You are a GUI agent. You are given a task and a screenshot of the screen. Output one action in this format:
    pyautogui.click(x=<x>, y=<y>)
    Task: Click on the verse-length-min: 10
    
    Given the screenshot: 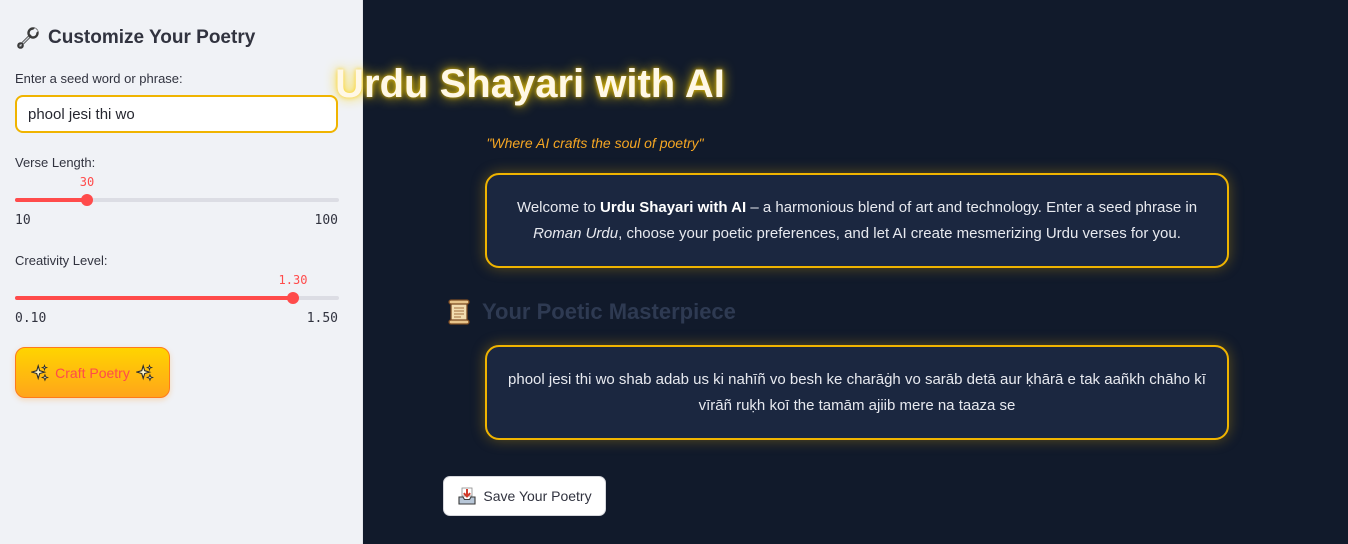 What is the action you would take?
    pyautogui.click(x=23, y=220)
    